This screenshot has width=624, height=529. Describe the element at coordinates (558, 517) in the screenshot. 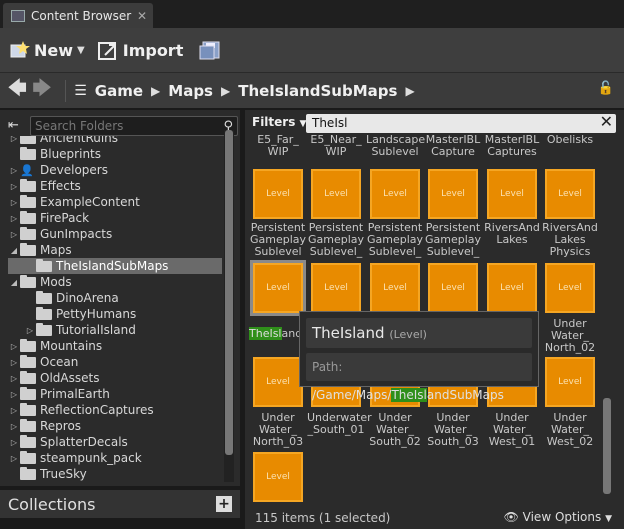

I see `view-options-button: 👁 View Options ▼` at that location.